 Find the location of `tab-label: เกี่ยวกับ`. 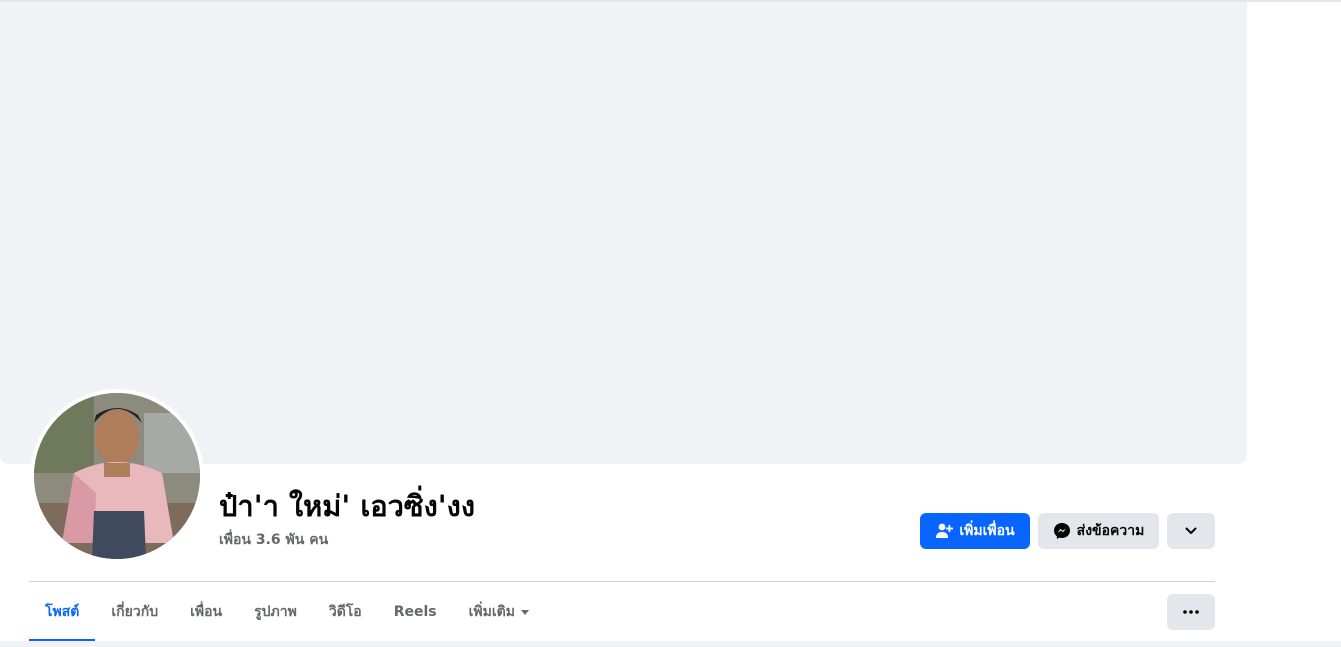

tab-label: เกี่ยวกับ is located at coordinates (135, 612).